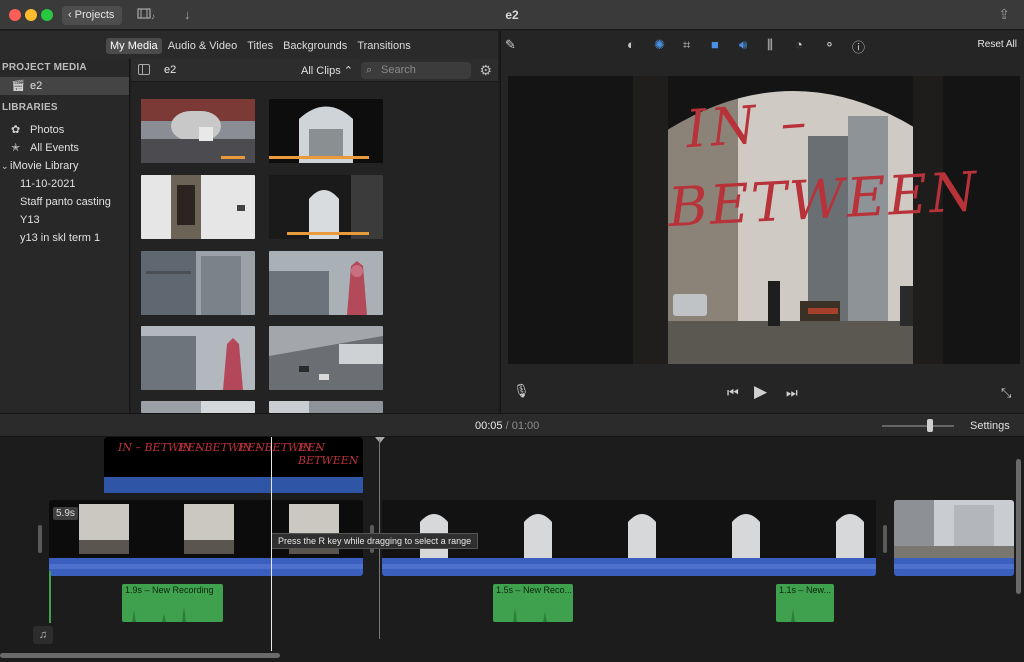 Image resolution: width=1024 pixels, height=662 pixels. Describe the element at coordinates (954, 538) in the screenshot. I see `video-clip` at that location.